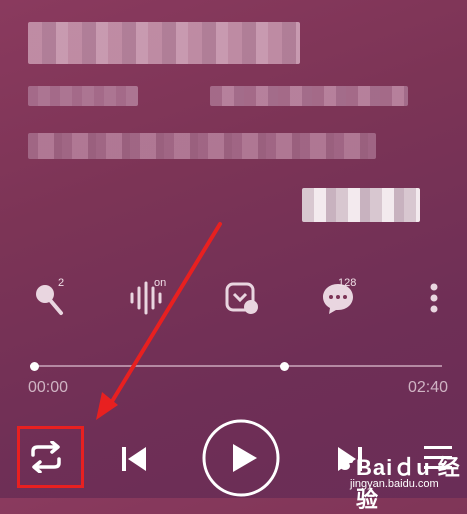 The height and width of the screenshot is (514, 467). Describe the element at coordinates (242, 298) in the screenshot. I see `download-icon` at that location.